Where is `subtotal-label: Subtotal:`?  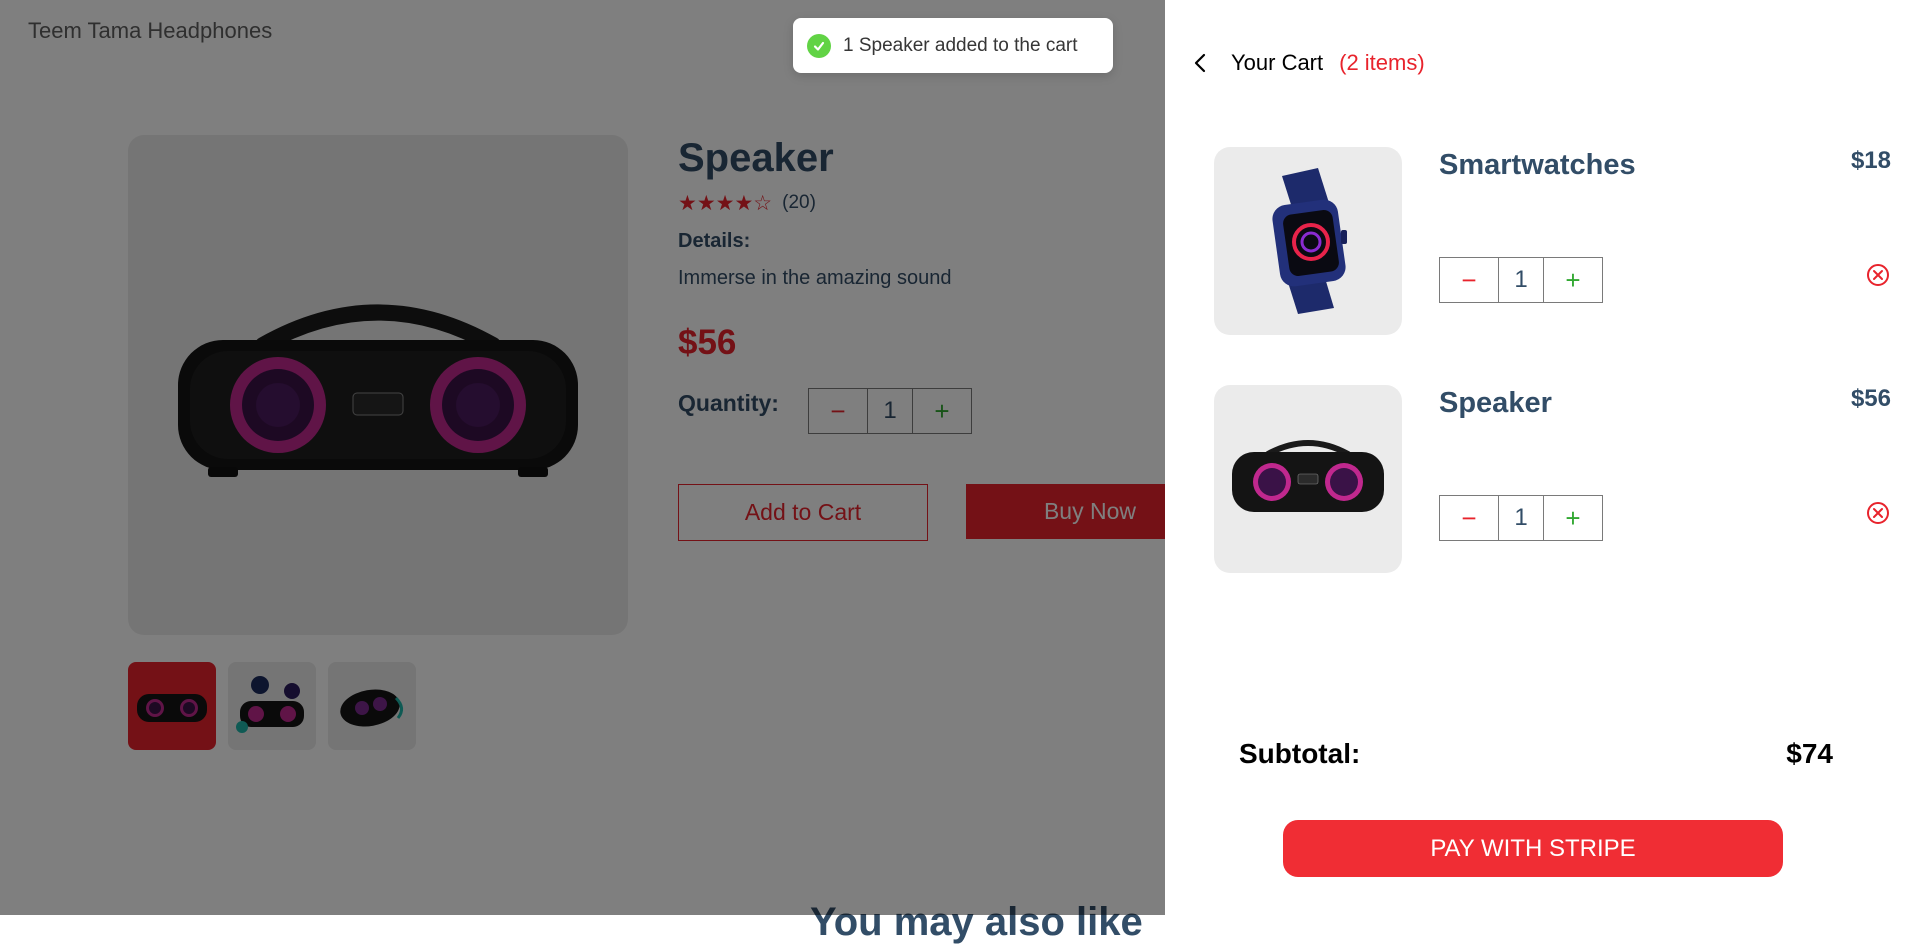
subtotal-label: Subtotal: is located at coordinates (1300, 753).